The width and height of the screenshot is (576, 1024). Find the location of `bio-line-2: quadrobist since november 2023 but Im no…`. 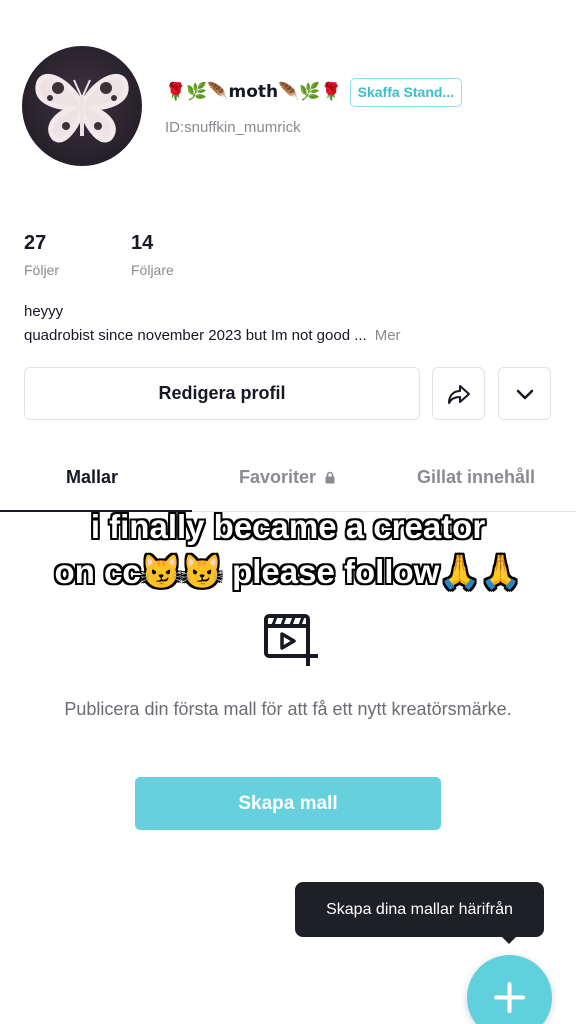

bio-line-2: quadrobist since november 2023 but Im no… is located at coordinates (212, 335).